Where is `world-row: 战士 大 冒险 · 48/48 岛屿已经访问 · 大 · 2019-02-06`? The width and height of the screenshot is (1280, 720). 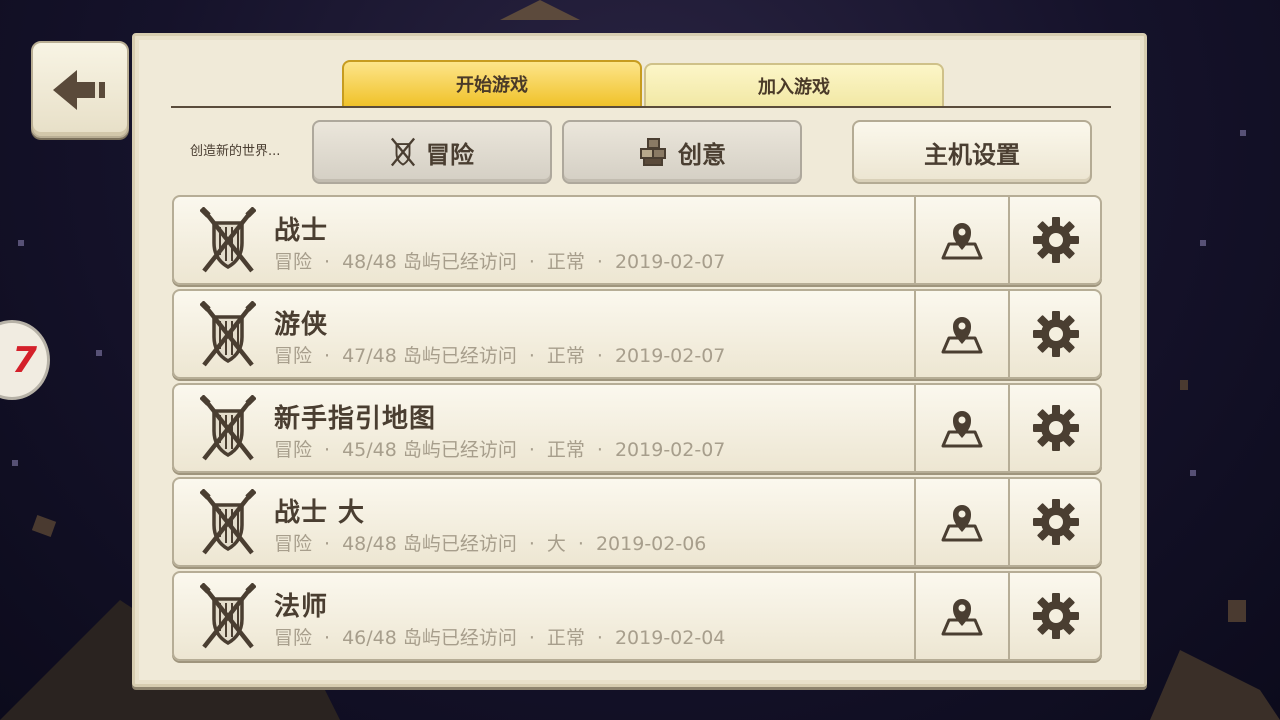 world-row: 战士 大 冒险 · 48/48 岛屿已经访问 · 大 · 2019-02-06 is located at coordinates (637, 522).